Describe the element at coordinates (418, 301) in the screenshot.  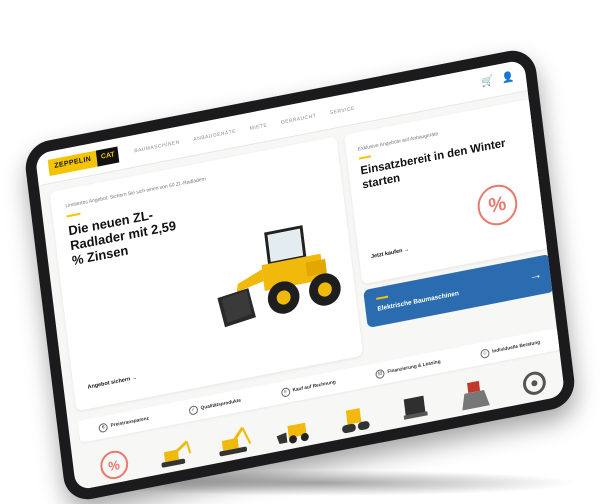
I see `electric-label: Elektrische Baumaschinen` at that location.